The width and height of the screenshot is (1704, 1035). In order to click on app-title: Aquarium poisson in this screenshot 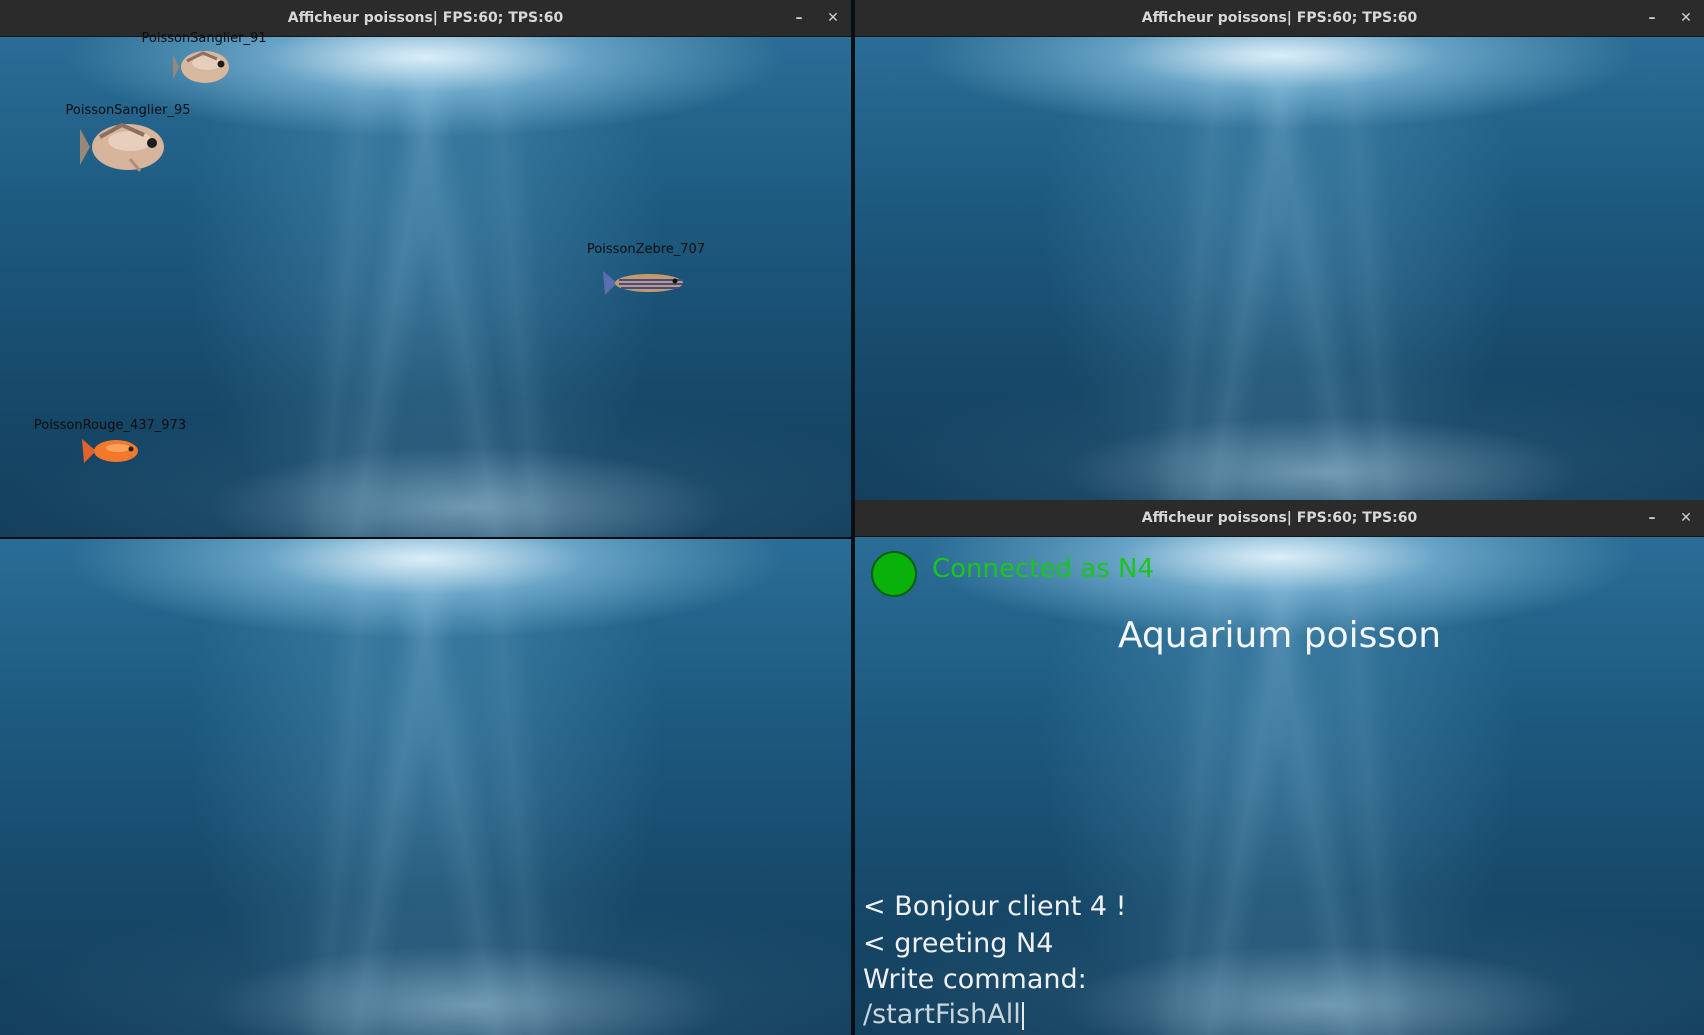, I will do `click(1279, 635)`.